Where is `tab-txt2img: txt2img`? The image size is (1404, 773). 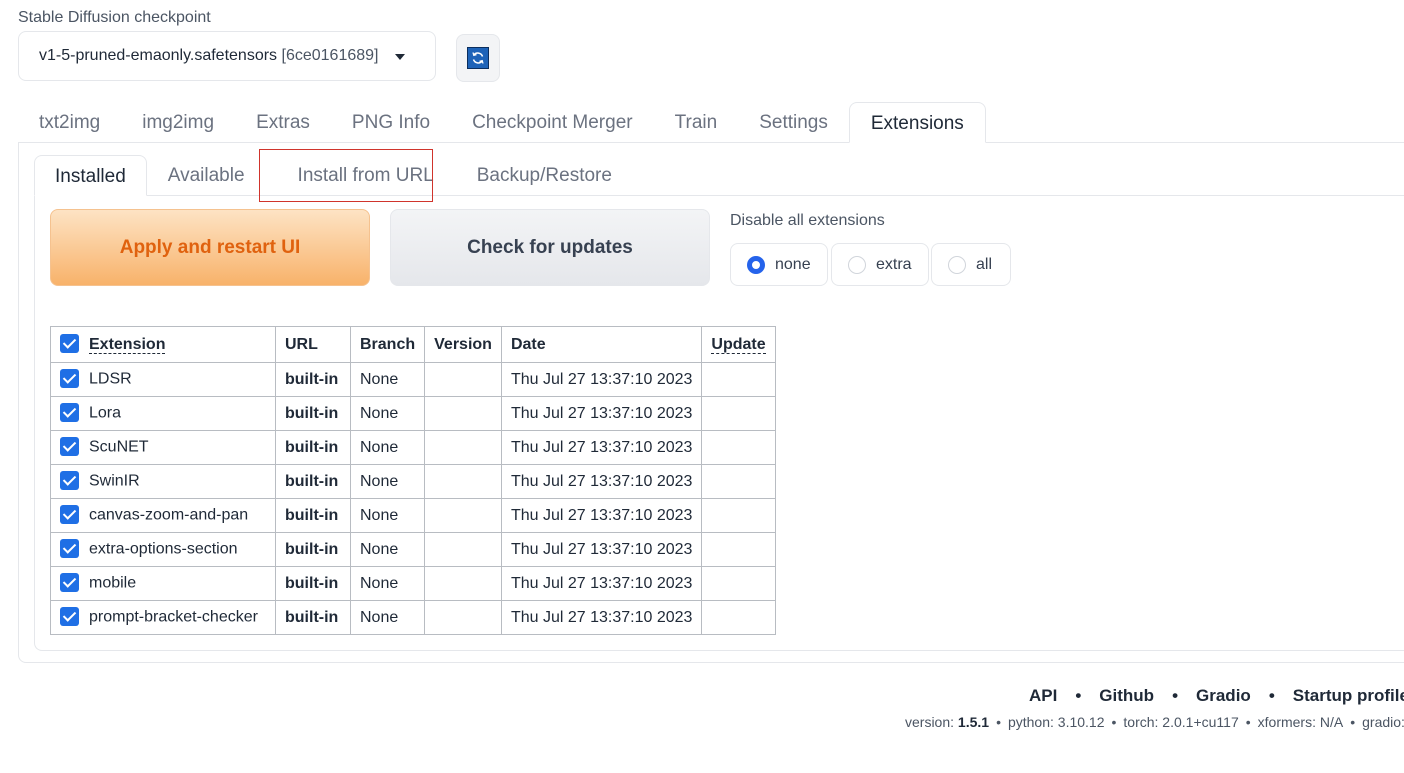 tab-txt2img: txt2img is located at coordinates (69, 122).